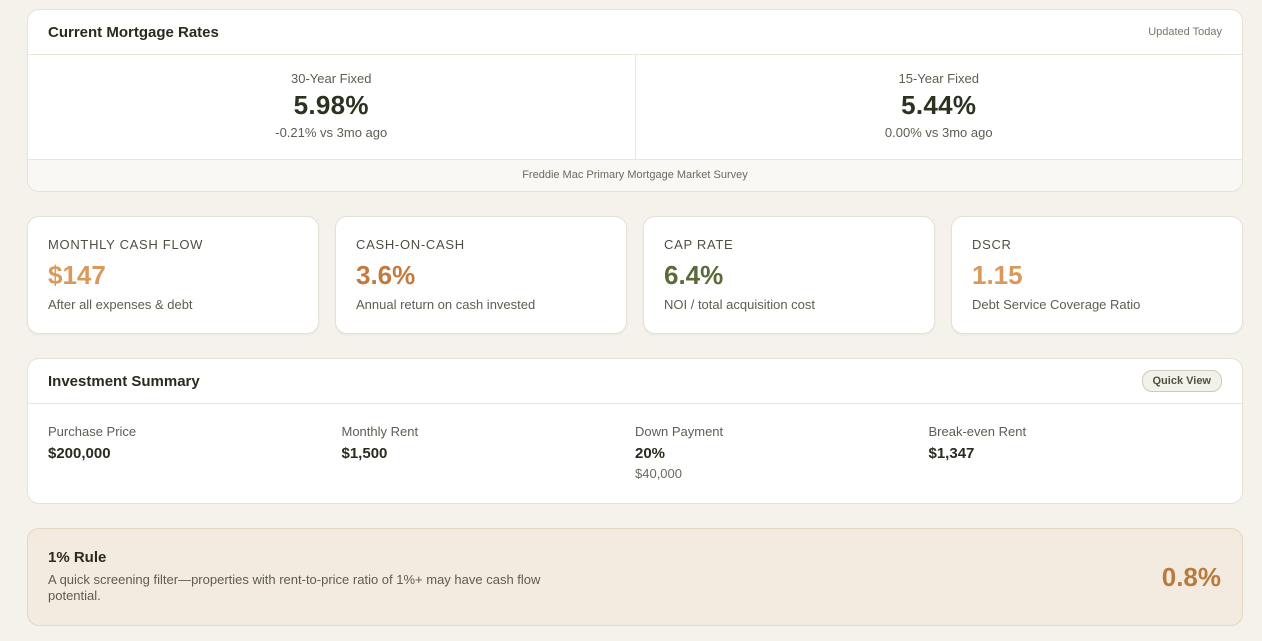 The image size is (1262, 641). I want to click on summary-value: 20%, so click(650, 453).